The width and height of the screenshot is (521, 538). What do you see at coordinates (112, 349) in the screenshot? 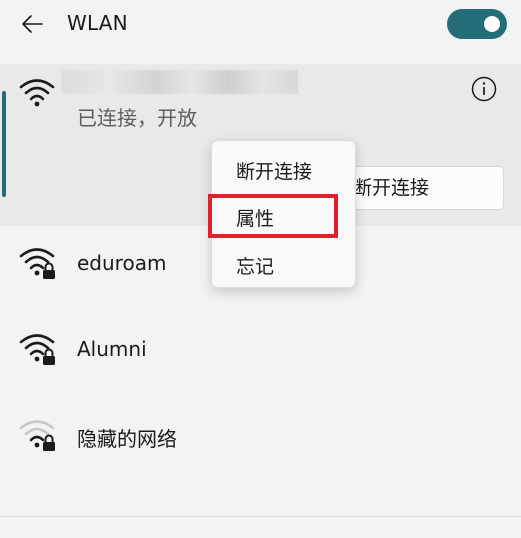
I see `network-name-alumni: Alumni` at bounding box center [112, 349].